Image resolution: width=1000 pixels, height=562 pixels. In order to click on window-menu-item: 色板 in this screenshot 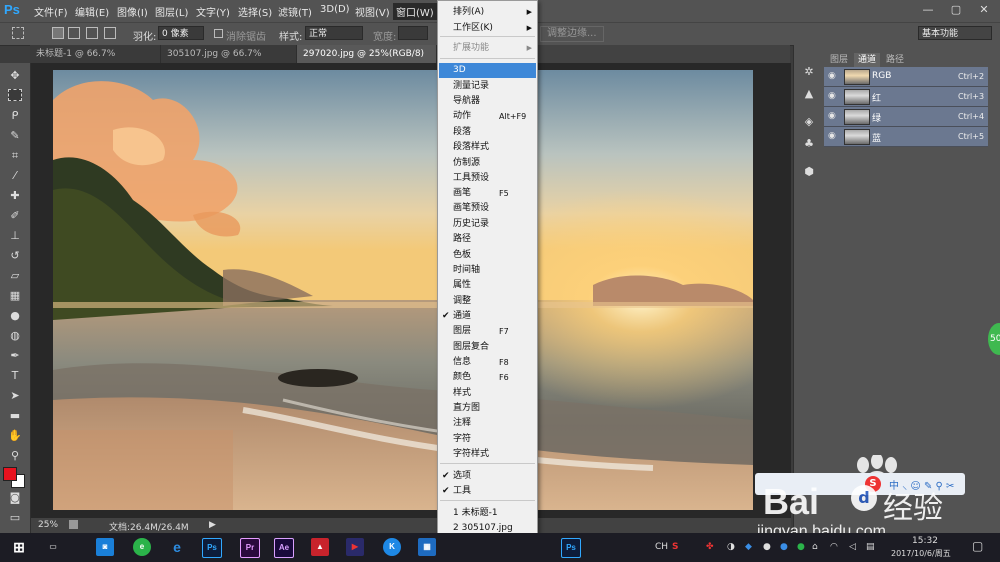, I will do `click(487, 255)`.